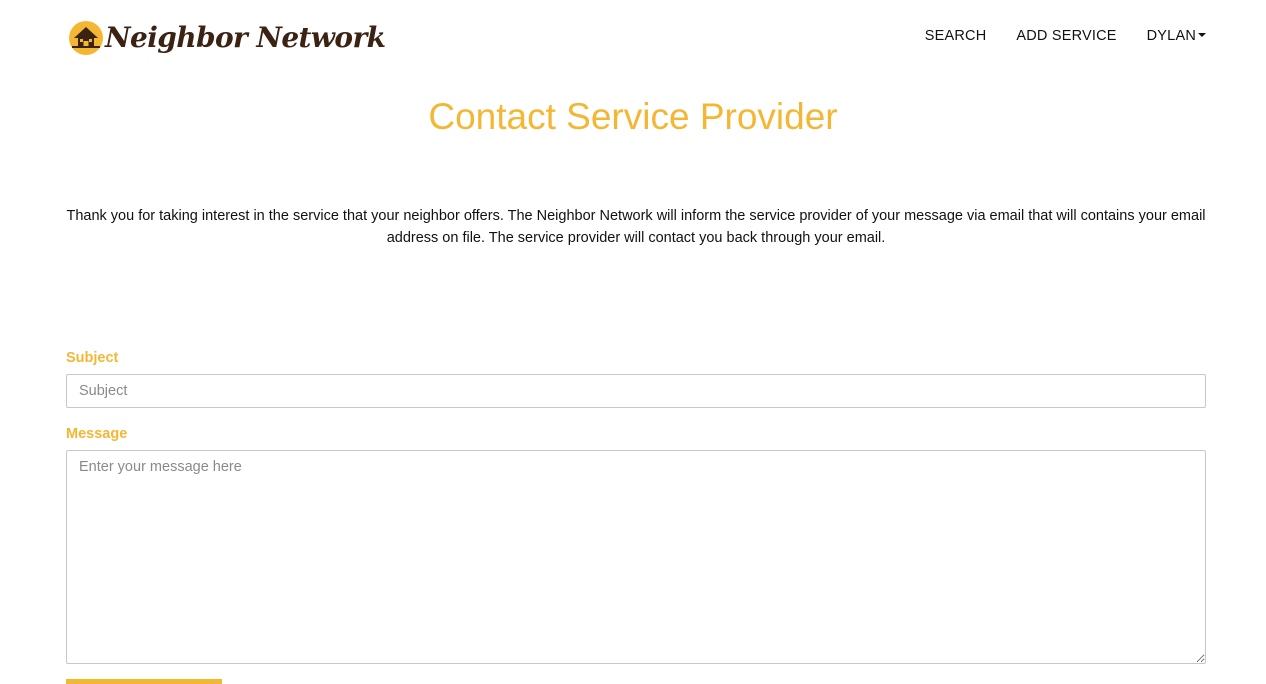 This screenshot has width=1266, height=684. Describe the element at coordinates (245, 37) in the screenshot. I see `brand-name: Neighbor Network` at that location.